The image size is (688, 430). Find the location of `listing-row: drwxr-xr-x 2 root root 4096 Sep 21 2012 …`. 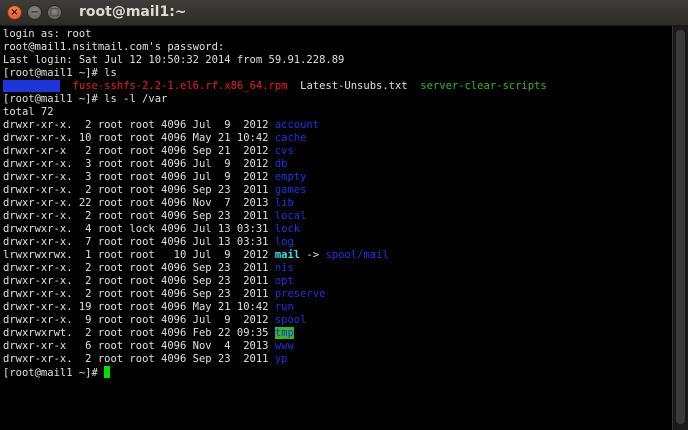

listing-row: drwxr-xr-x 2 root root 4096 Sep 21 2012 … is located at coordinates (337, 151).